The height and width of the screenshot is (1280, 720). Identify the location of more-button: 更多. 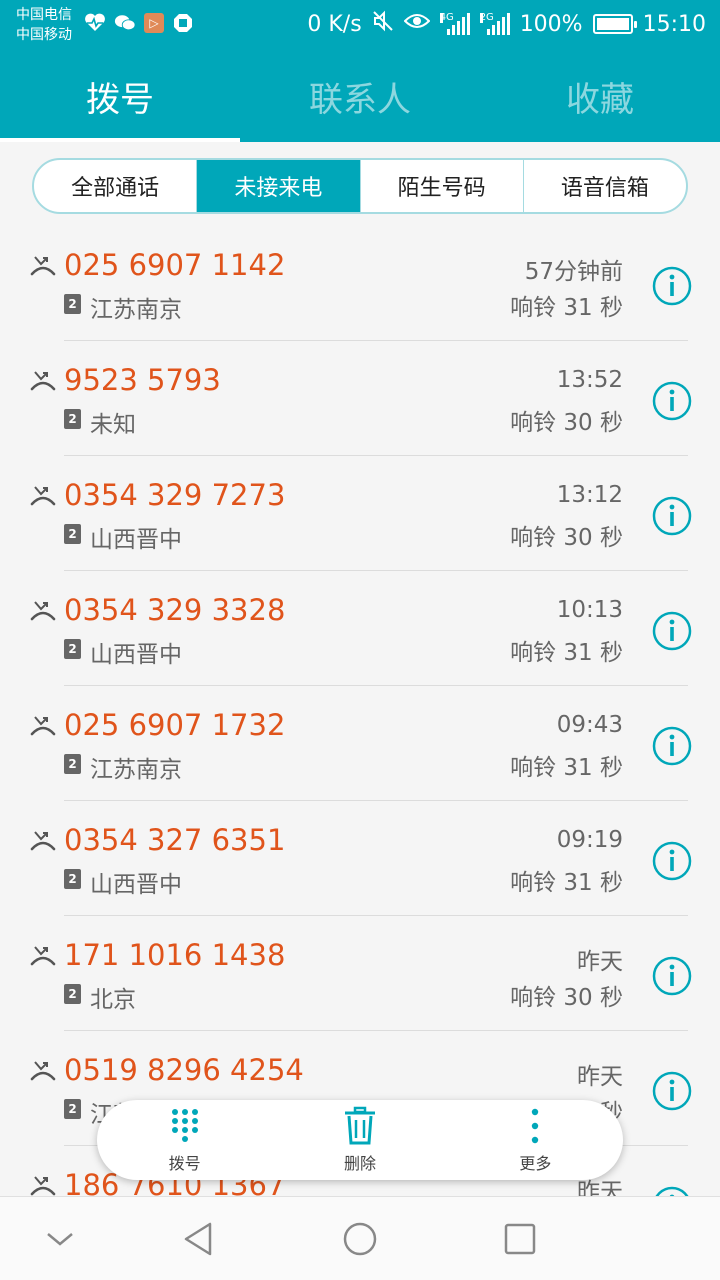
(535, 1140).